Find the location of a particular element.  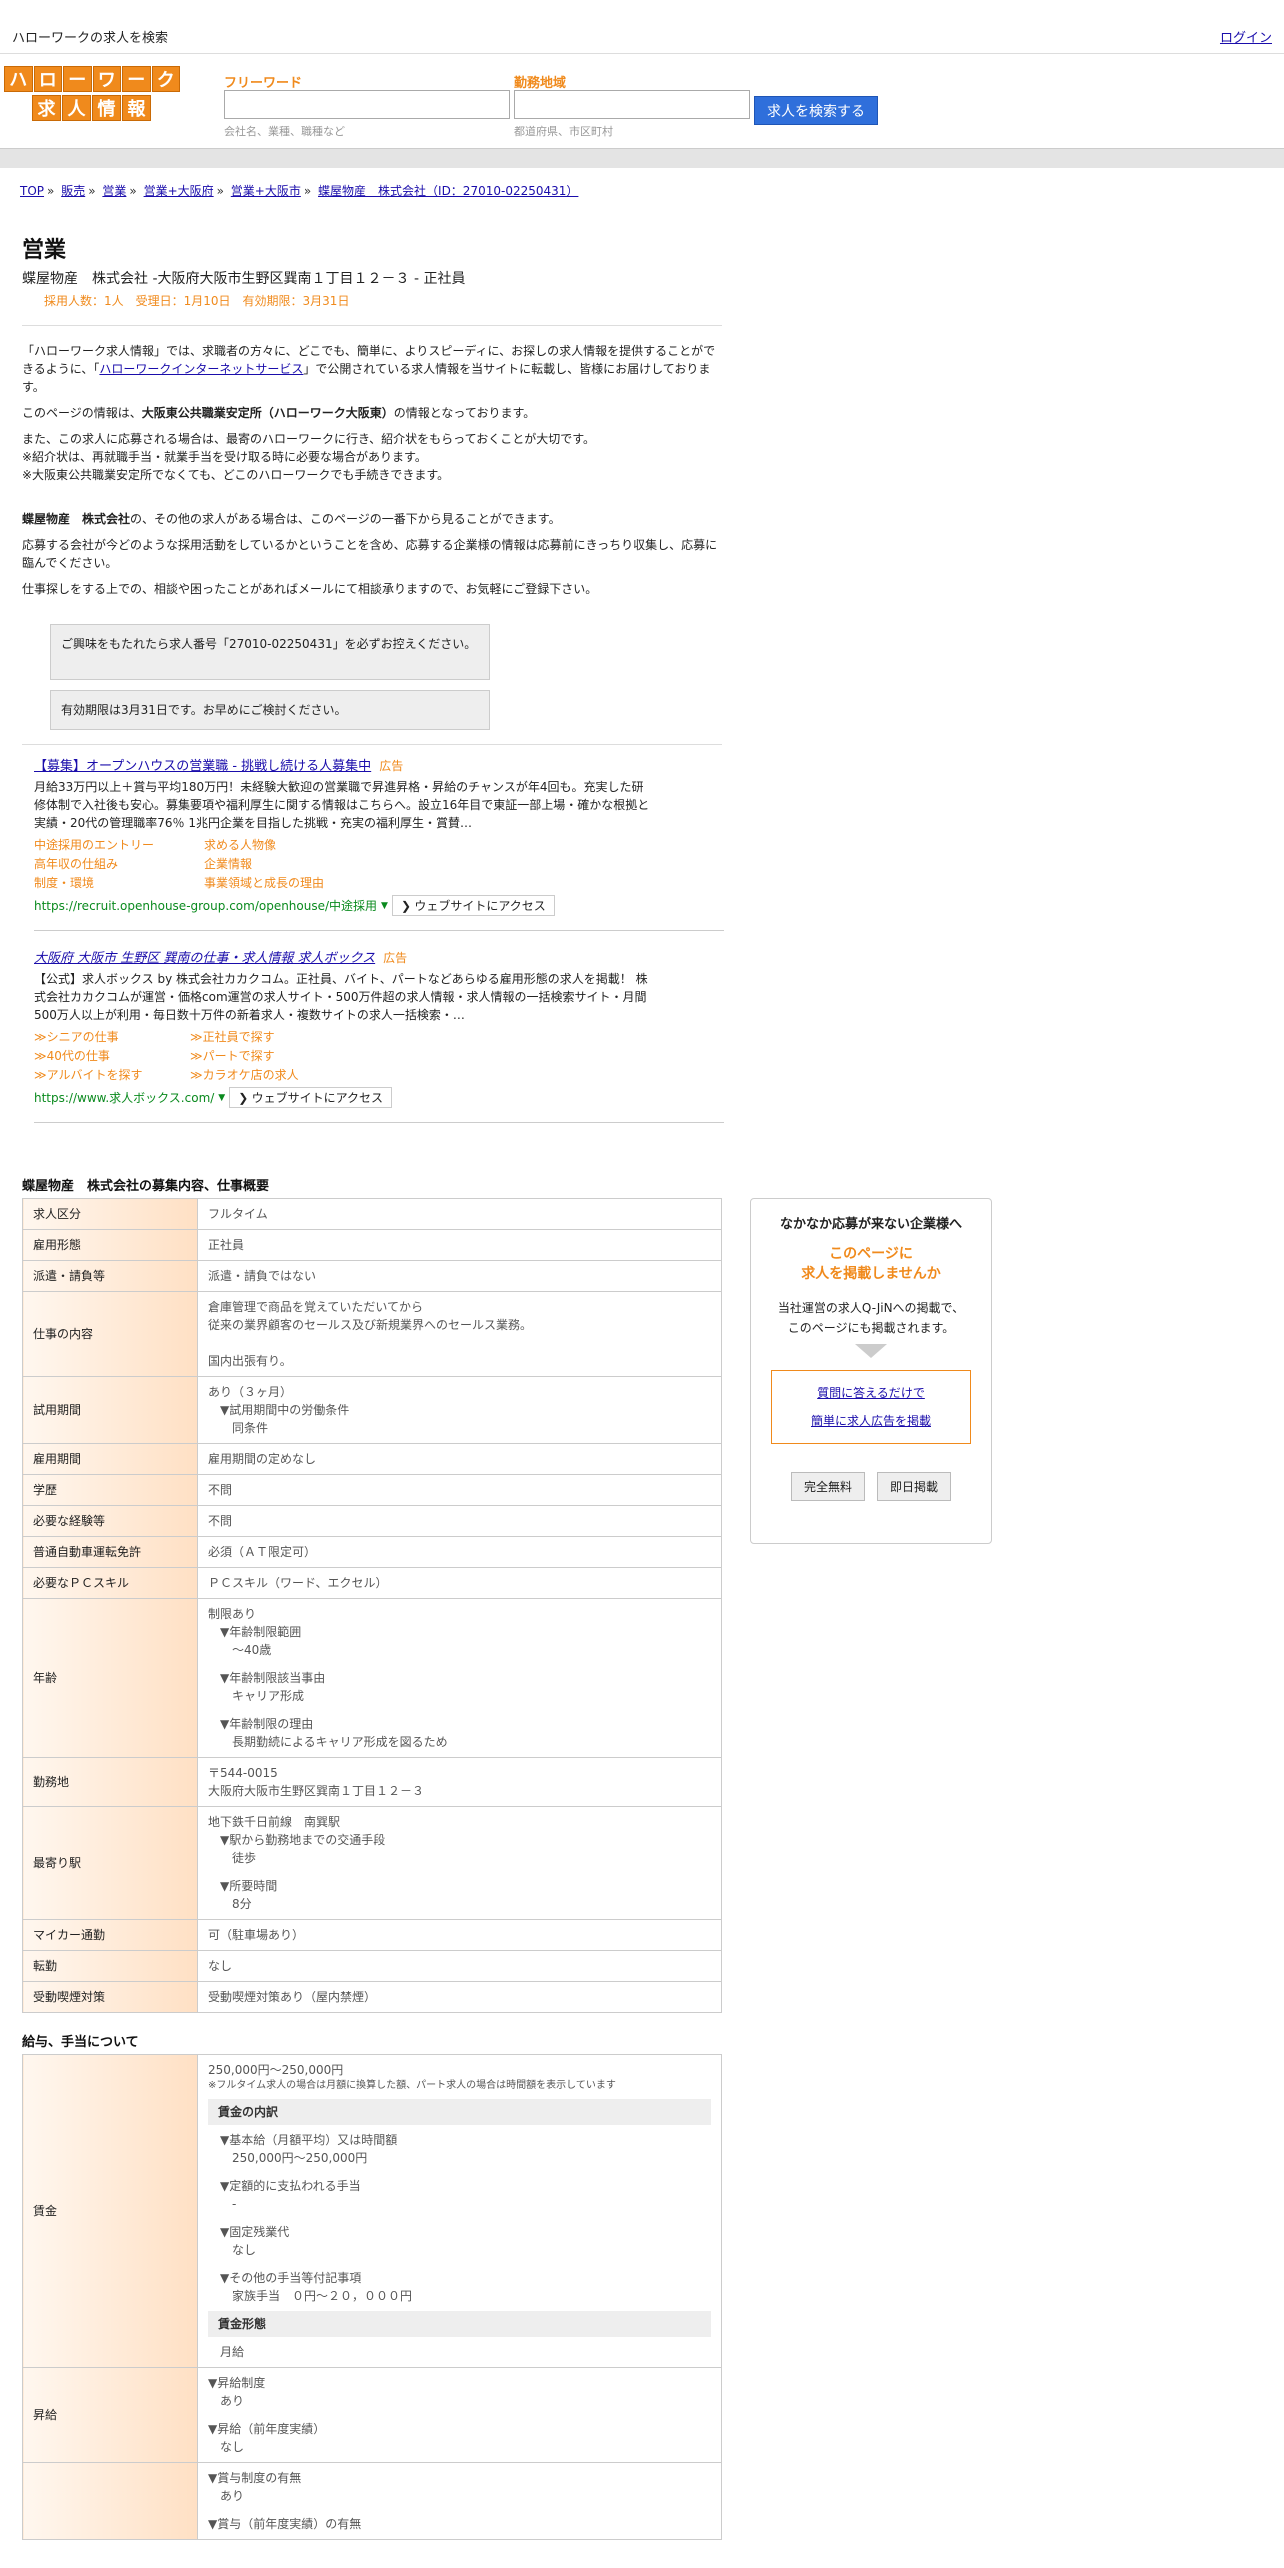

arrow-down-icon is located at coordinates (871, 1351).